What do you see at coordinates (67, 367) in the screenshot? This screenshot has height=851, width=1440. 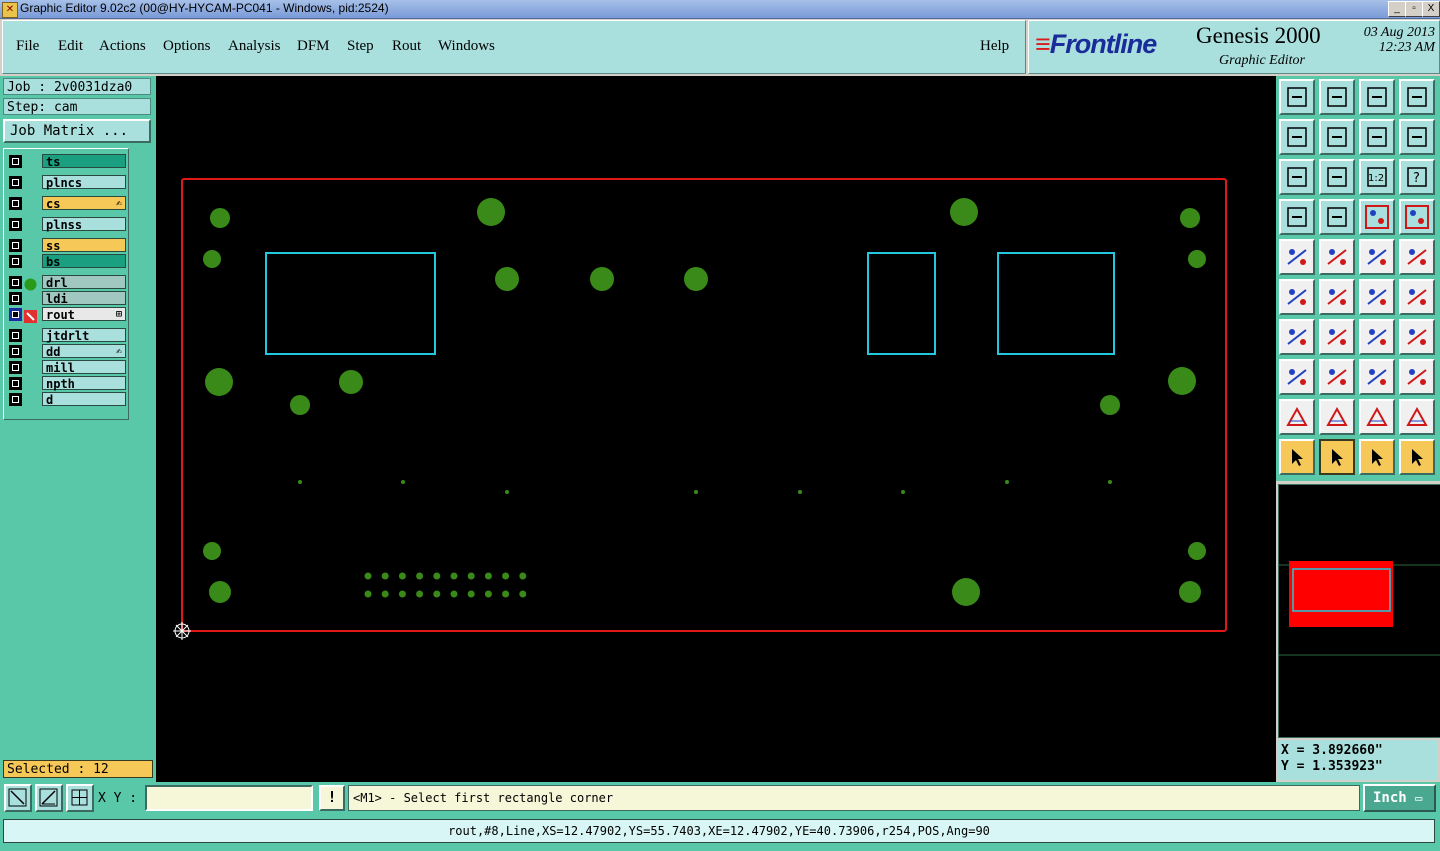 I see `layer-row-mill: mill` at bounding box center [67, 367].